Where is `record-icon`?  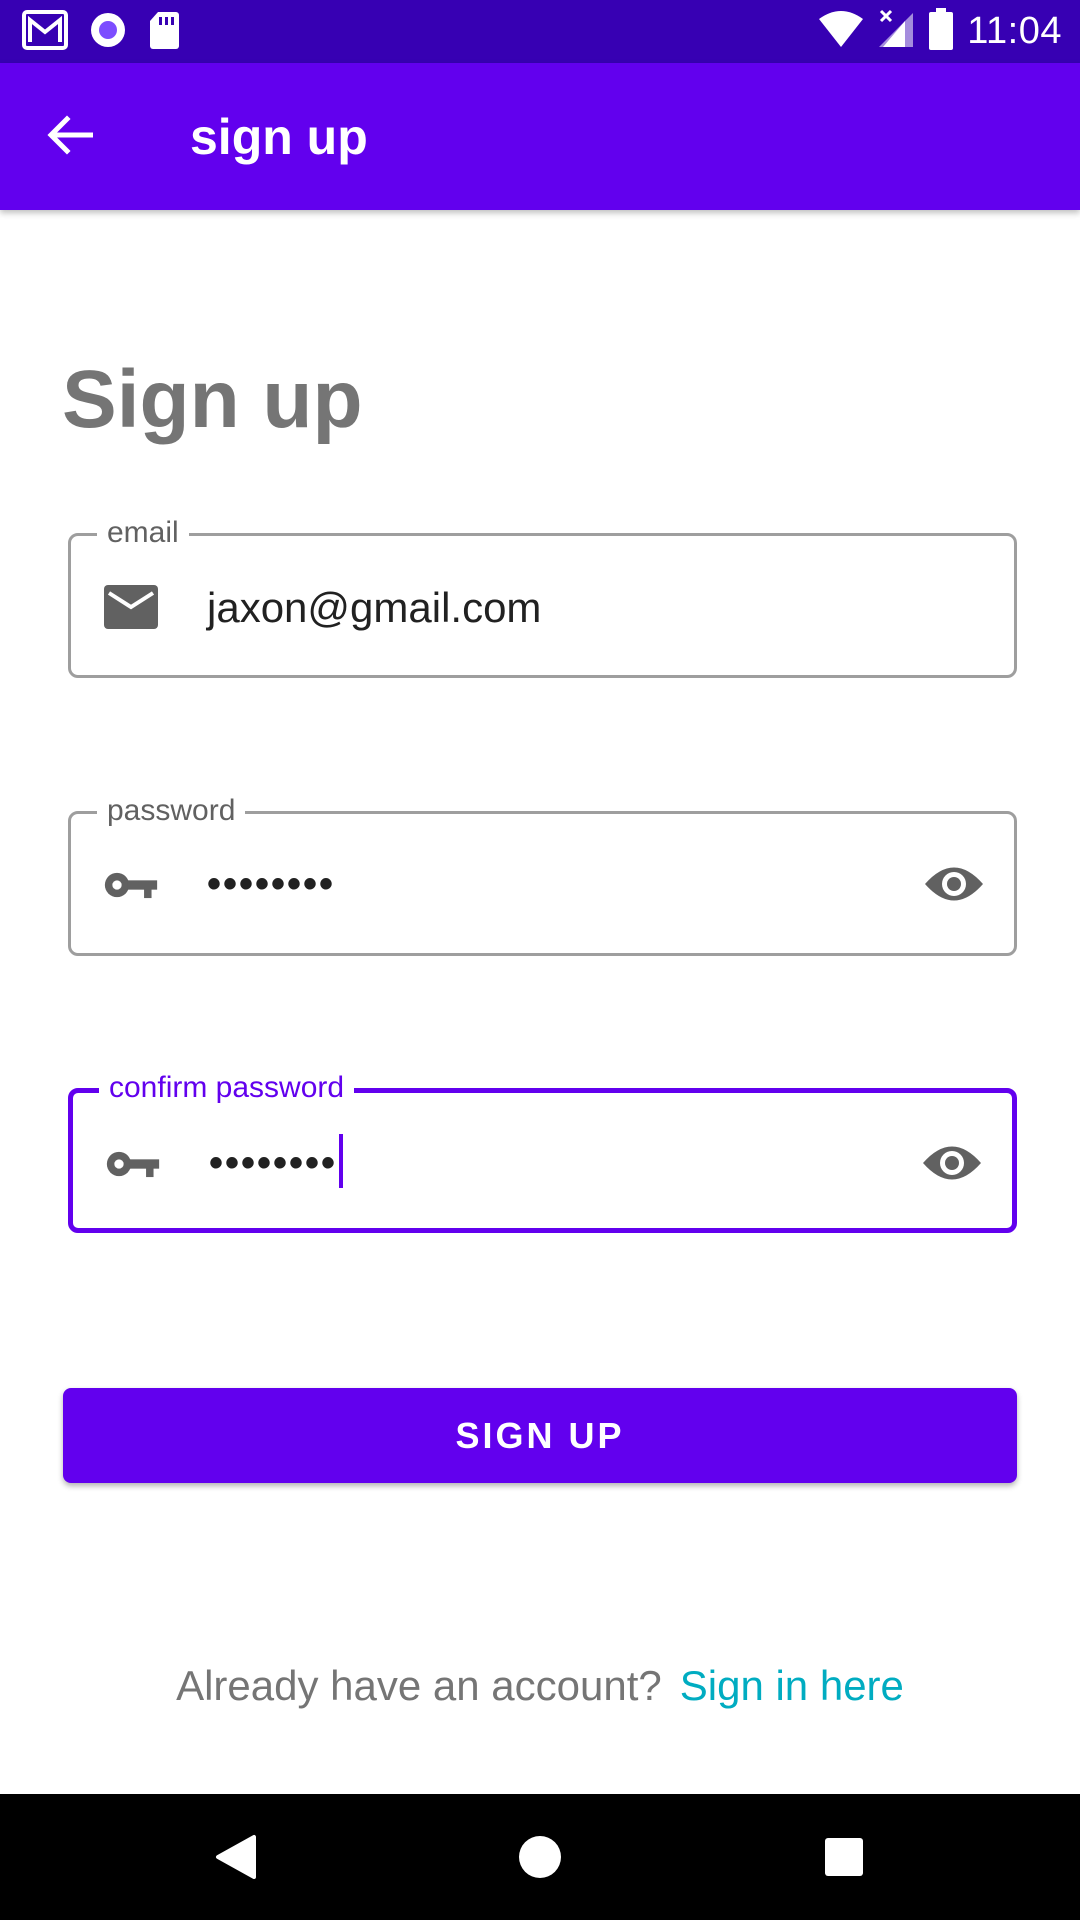 record-icon is located at coordinates (108, 32).